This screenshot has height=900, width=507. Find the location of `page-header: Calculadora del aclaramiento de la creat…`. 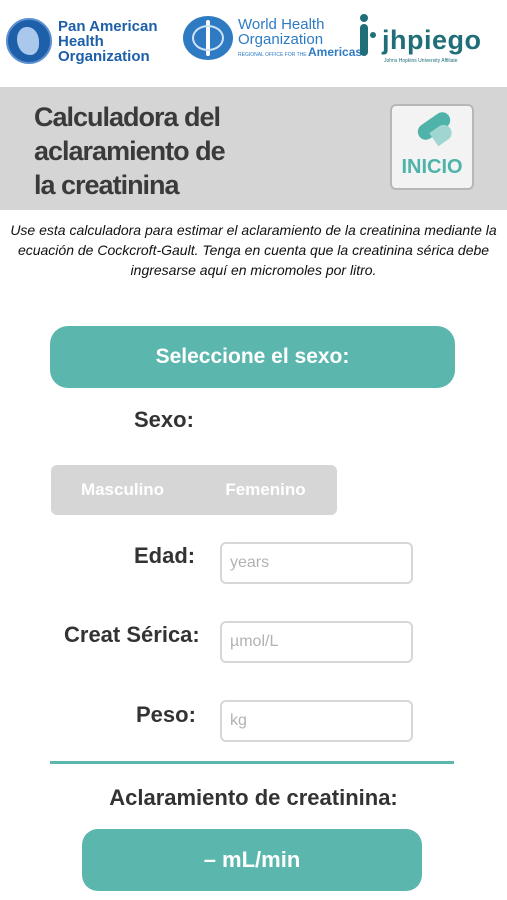

page-header: Calculadora del aclaramiento de la creat… is located at coordinates (253, 148).